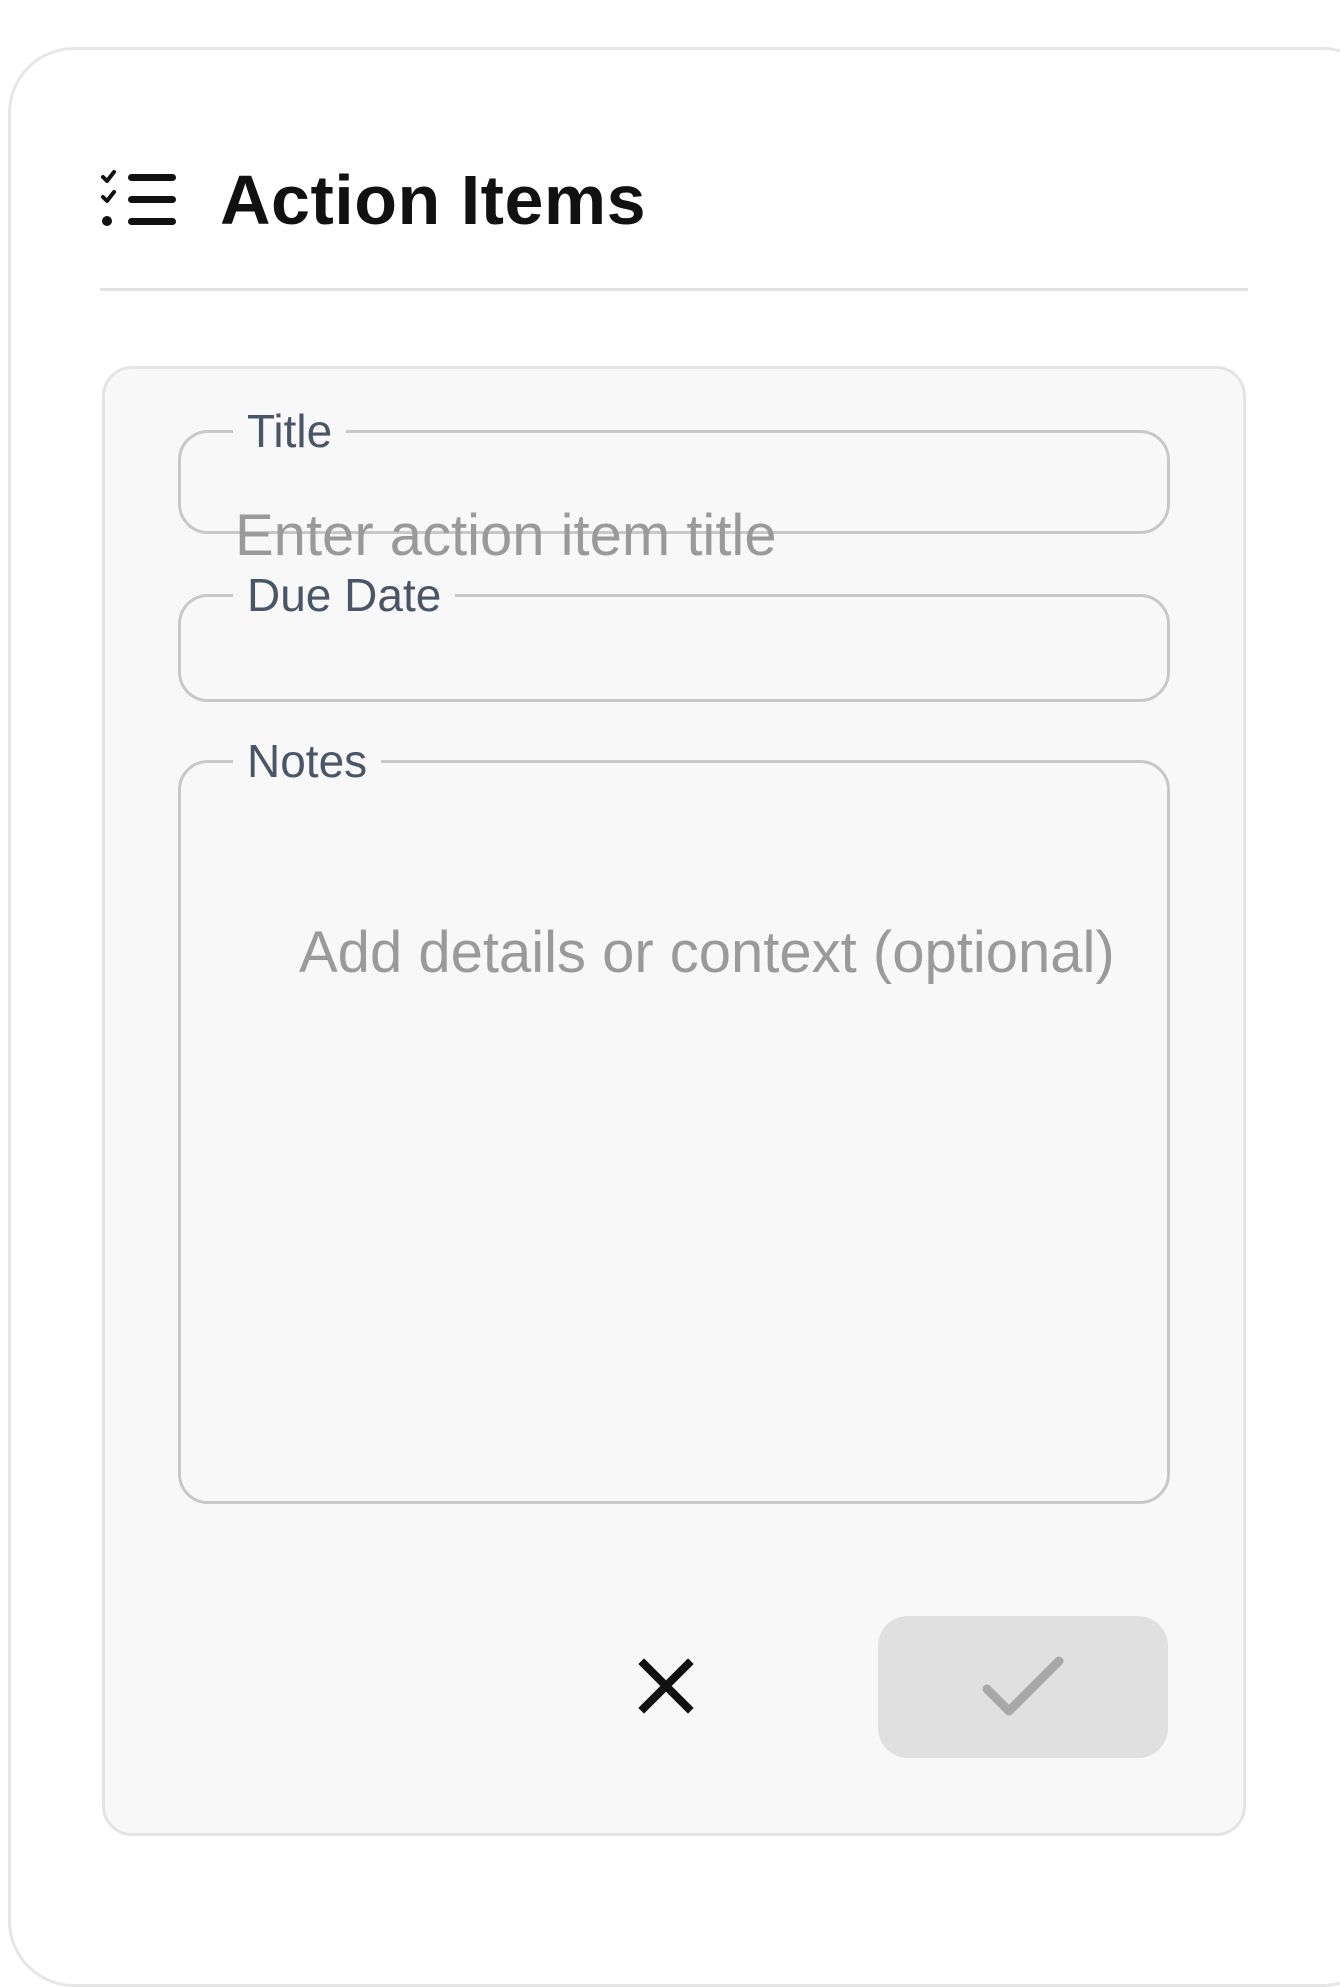 The height and width of the screenshot is (1987, 1340). I want to click on close-icon, so click(666, 1686).